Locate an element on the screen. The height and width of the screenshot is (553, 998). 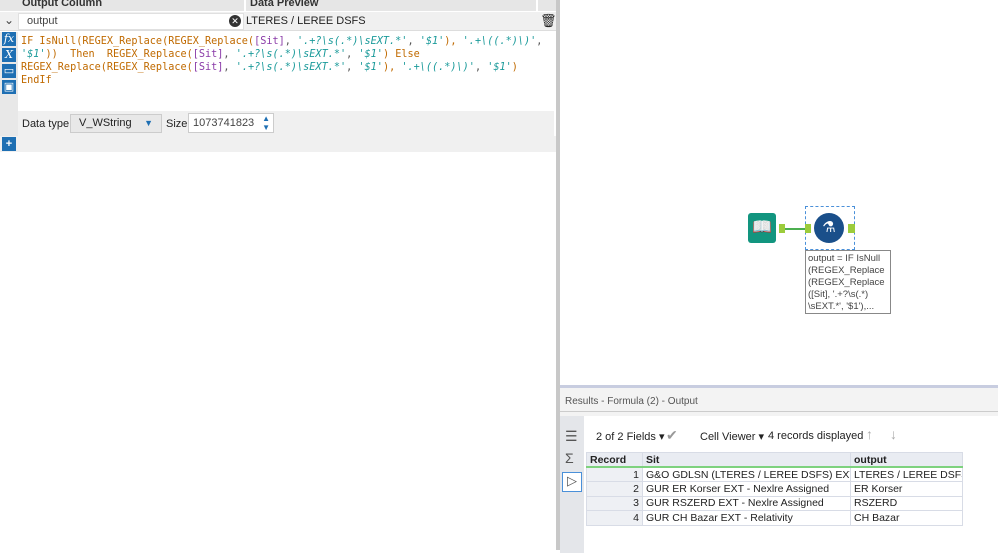
sum-icon: Σ is located at coordinates (569, 458).